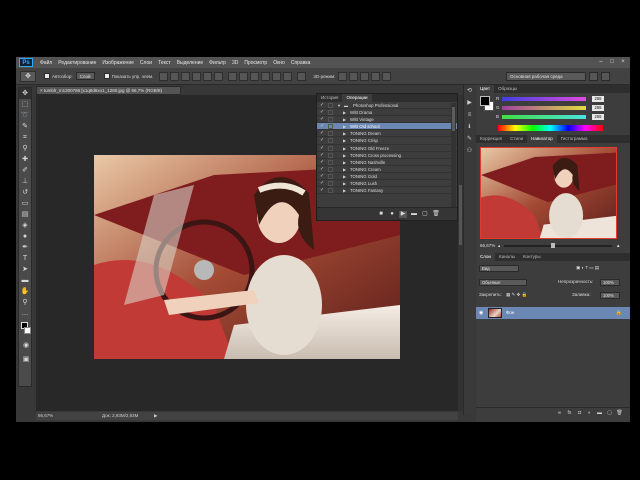  I want to click on action-item: ✓ ▶ TONING Gold, so click(387, 177).